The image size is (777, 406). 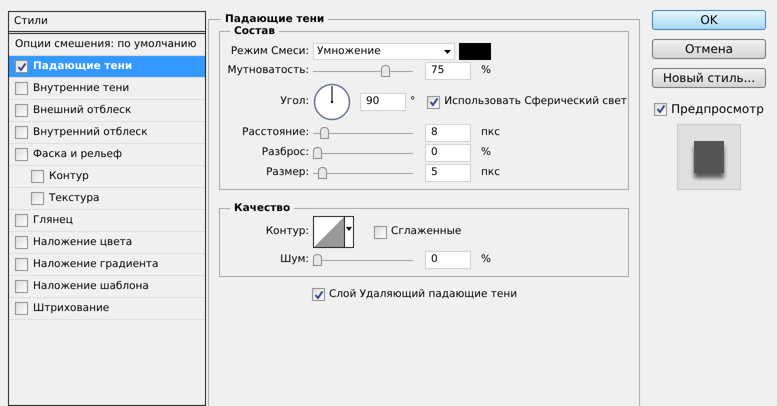 What do you see at coordinates (332, 102) in the screenshot?
I see `angle-dial` at bounding box center [332, 102].